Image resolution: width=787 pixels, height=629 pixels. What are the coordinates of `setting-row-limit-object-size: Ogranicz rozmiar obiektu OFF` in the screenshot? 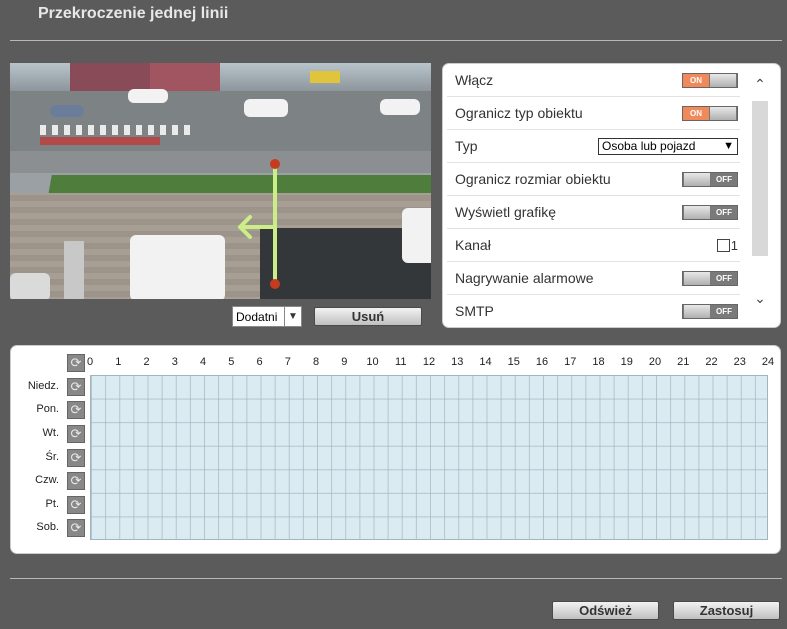 It's located at (593, 179).